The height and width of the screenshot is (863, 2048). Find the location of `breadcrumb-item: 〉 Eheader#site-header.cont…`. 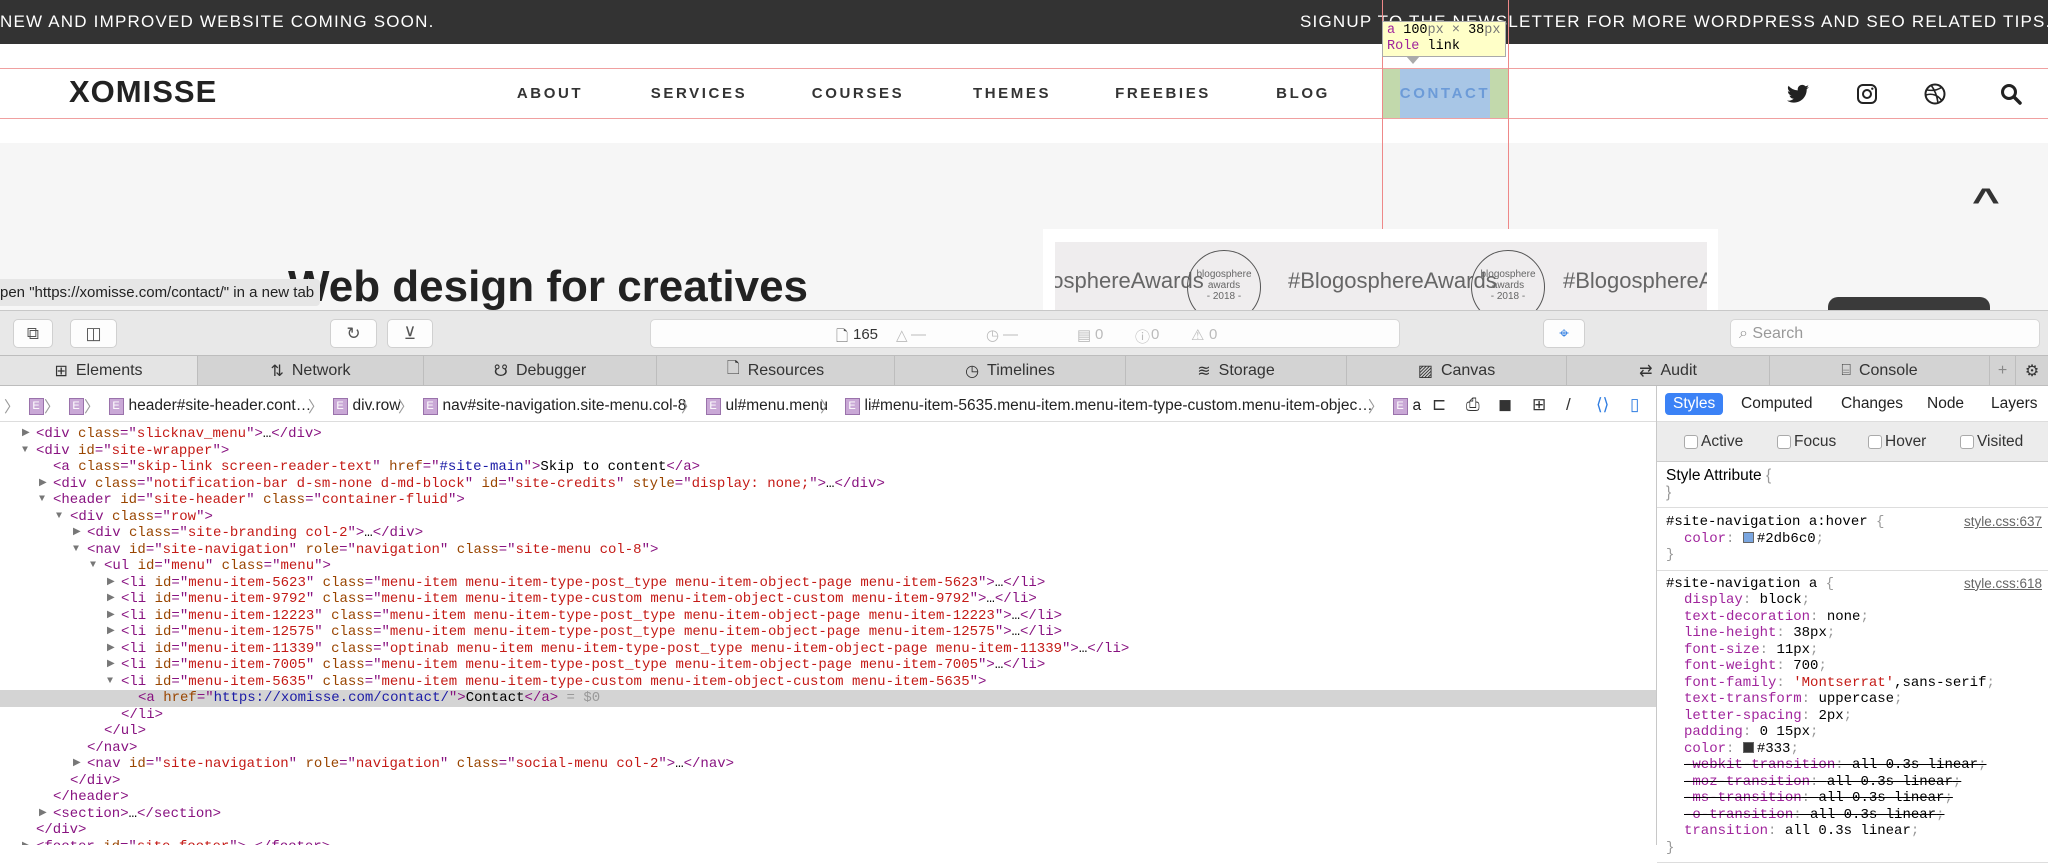

breadcrumb-item: 〉 Eheader#site-header.cont… is located at coordinates (197, 406).